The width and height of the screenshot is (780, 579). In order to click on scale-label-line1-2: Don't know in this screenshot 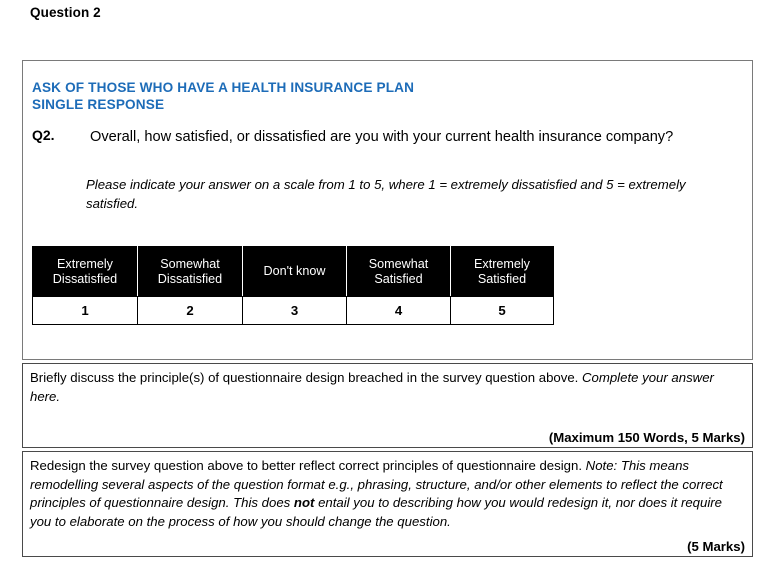, I will do `click(294, 271)`.